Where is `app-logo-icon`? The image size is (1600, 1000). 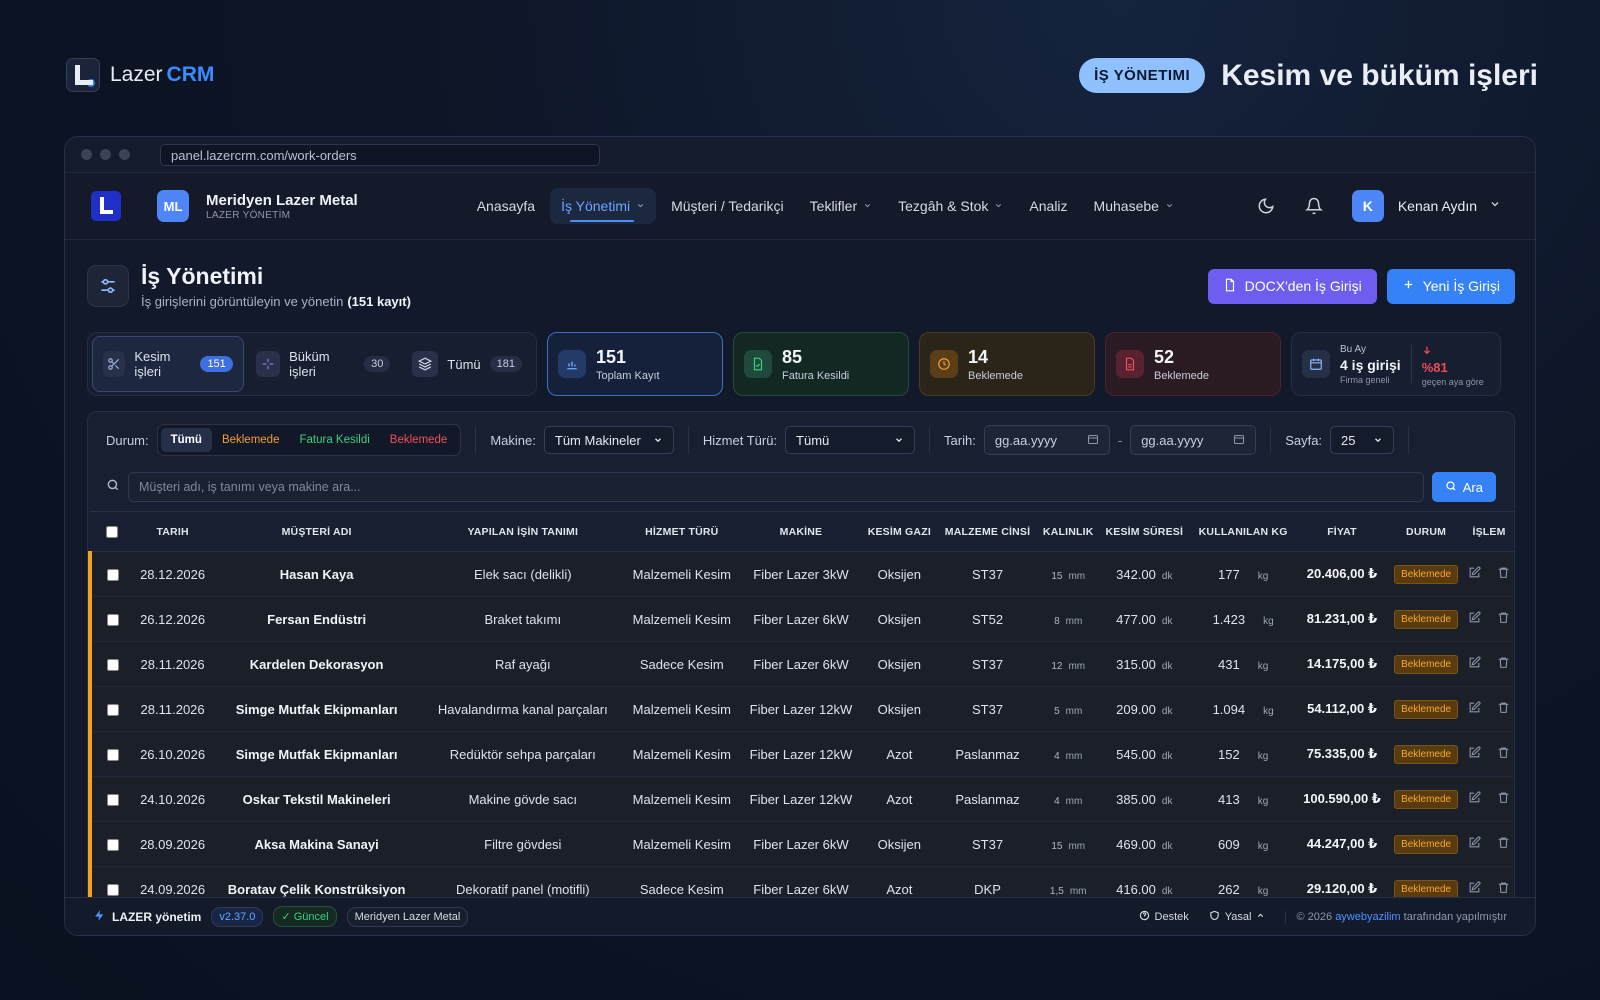
app-logo-icon is located at coordinates (106, 206).